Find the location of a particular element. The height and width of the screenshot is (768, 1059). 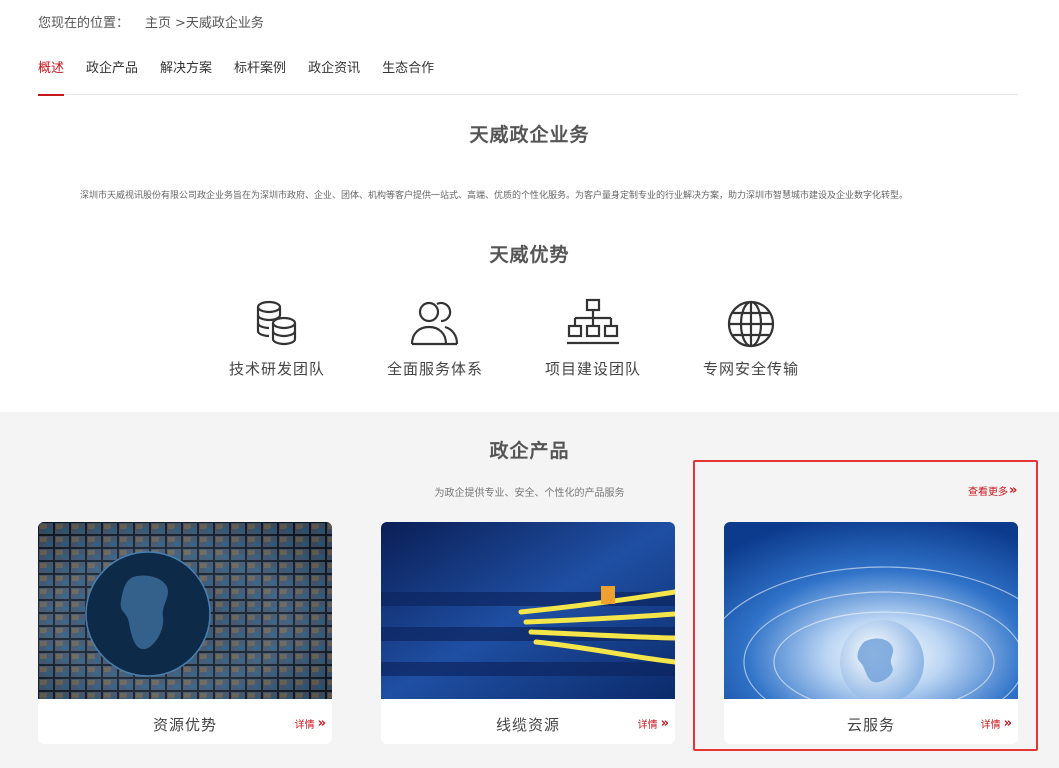

advantage-item: 全面服务体系 is located at coordinates (435, 337).